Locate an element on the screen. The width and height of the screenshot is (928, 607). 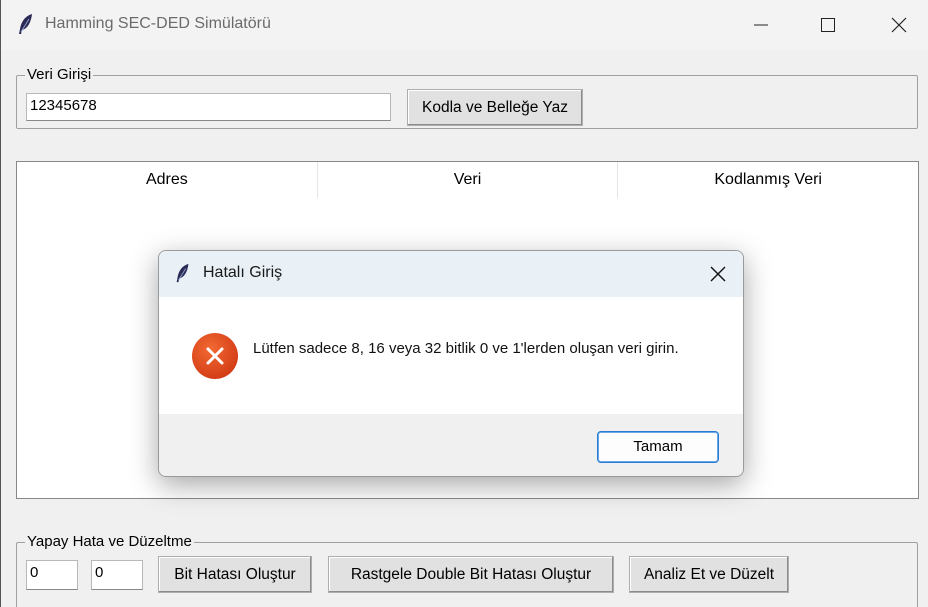
table-header: Adres Veri Kodlanmış Veri is located at coordinates (467, 180).